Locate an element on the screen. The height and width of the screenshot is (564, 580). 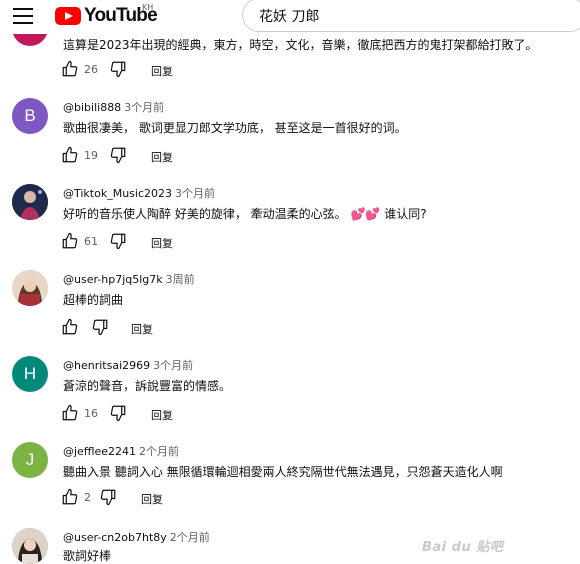
region-code: KH is located at coordinates (148, 7).